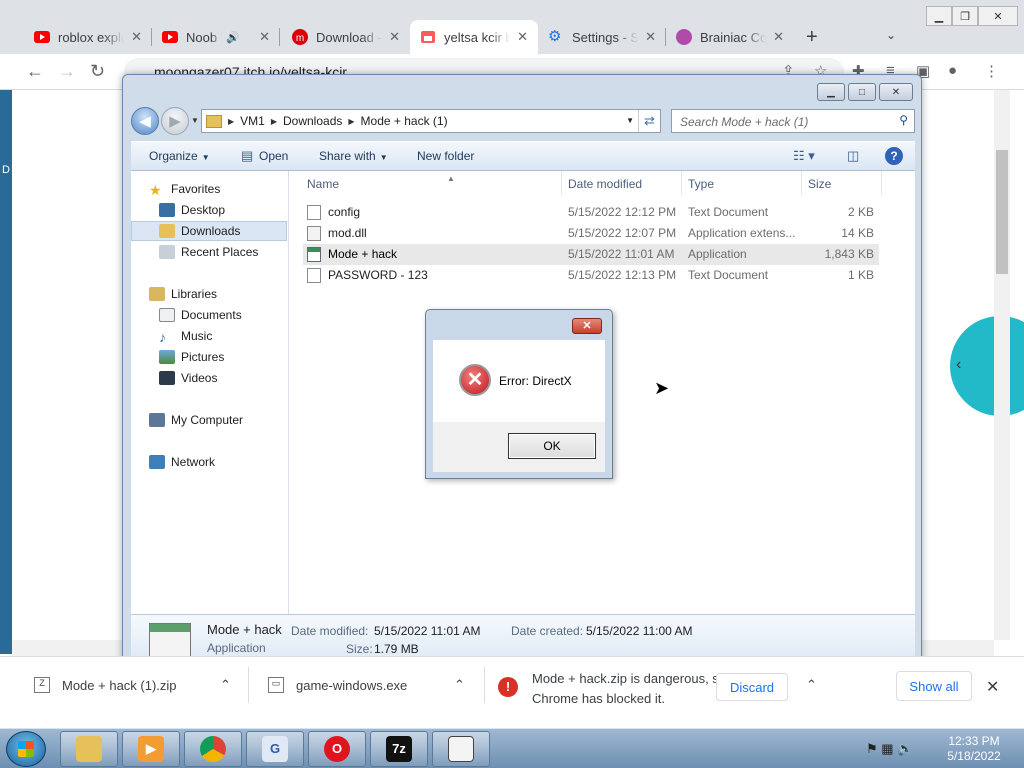 The height and width of the screenshot is (768, 1024). I want to click on column-header-type: Type, so click(701, 184).